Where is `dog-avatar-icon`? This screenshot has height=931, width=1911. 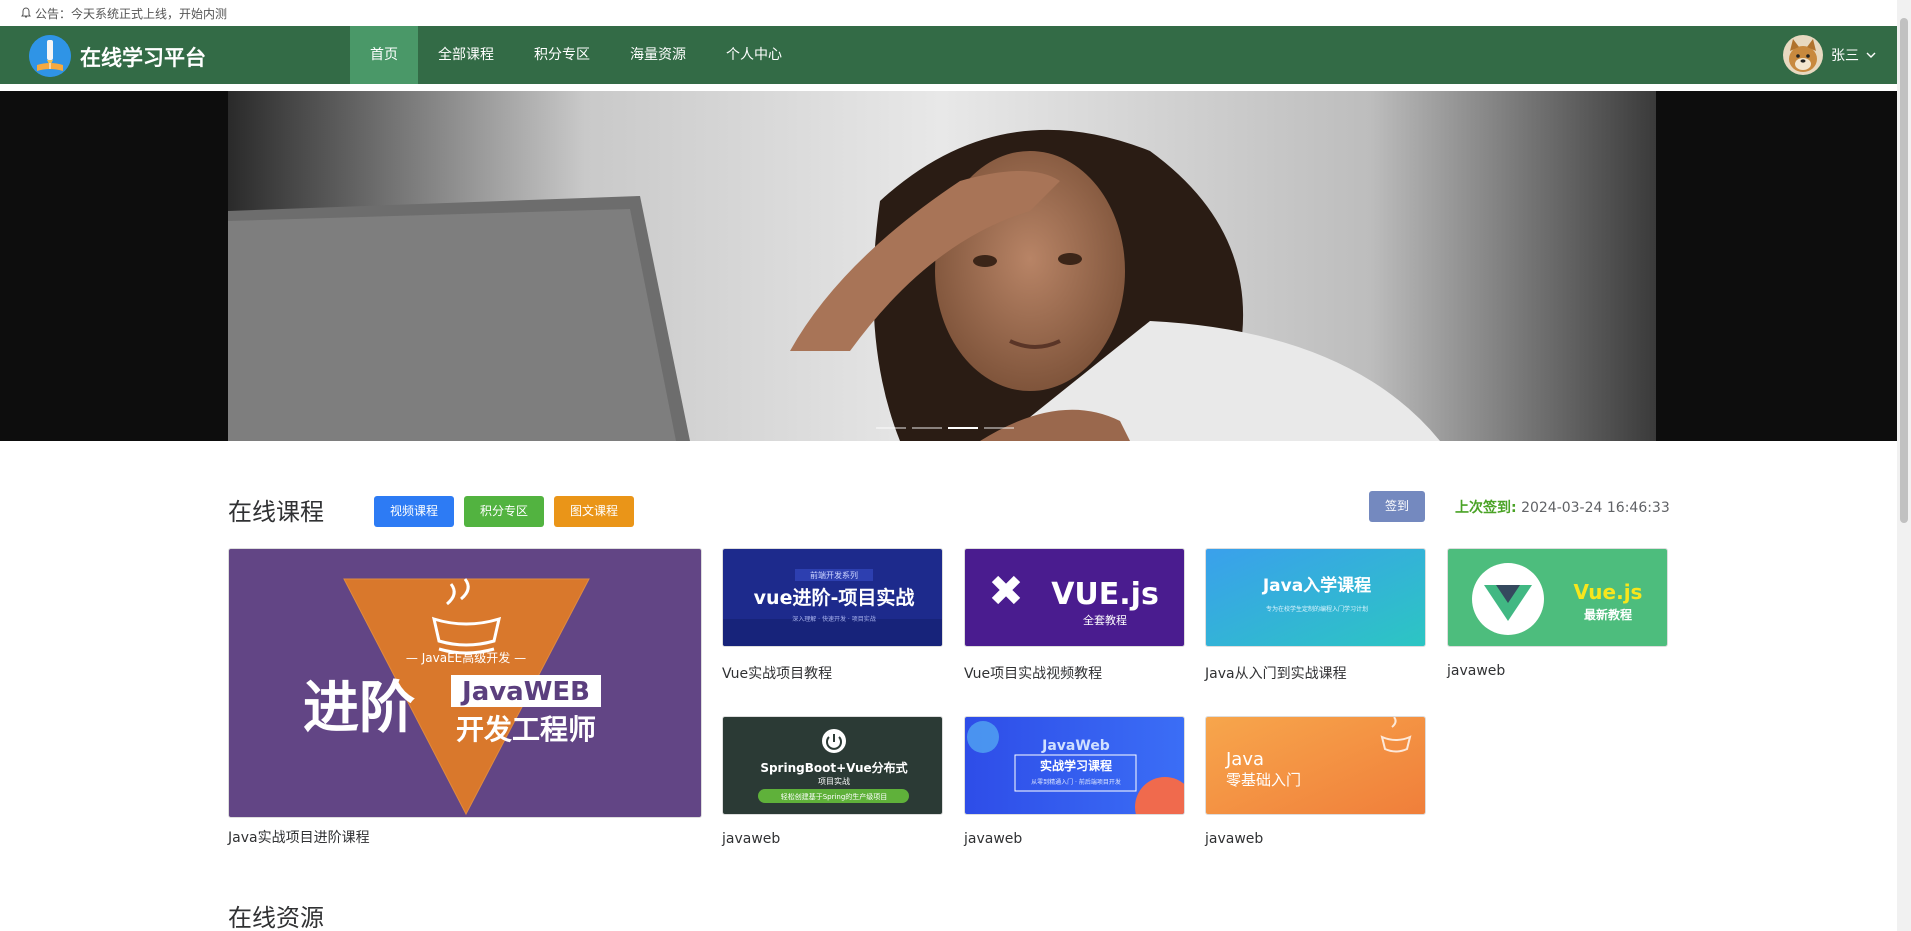 dog-avatar-icon is located at coordinates (1803, 55).